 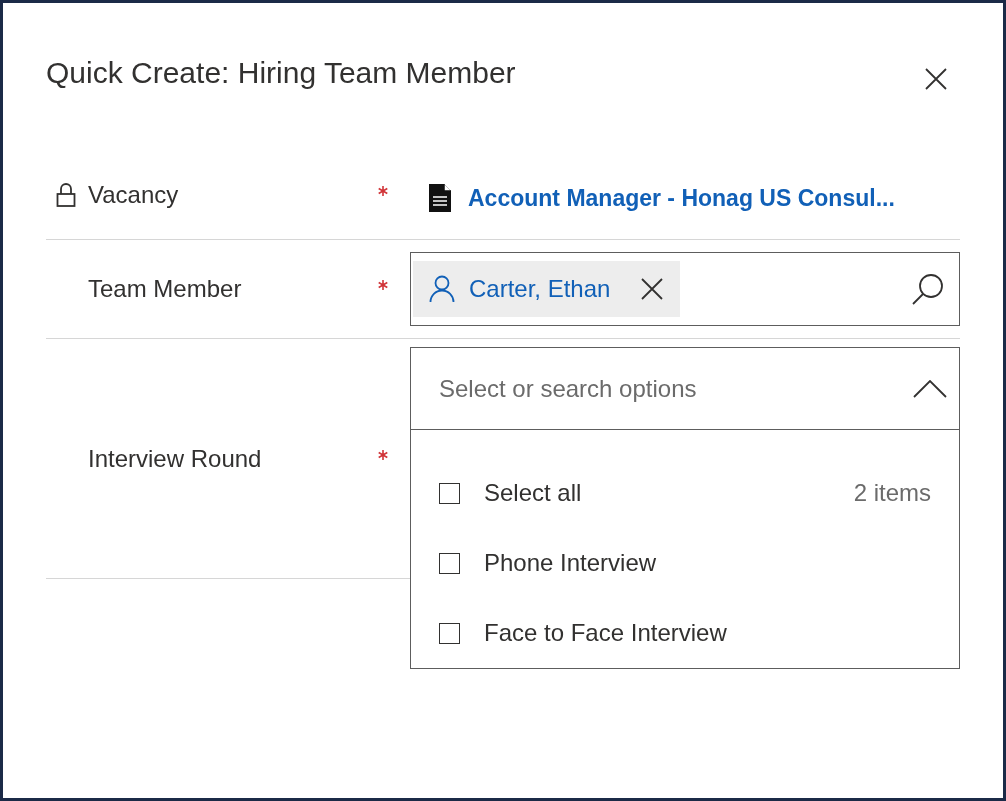 What do you see at coordinates (440, 198) in the screenshot?
I see `document-icon` at bounding box center [440, 198].